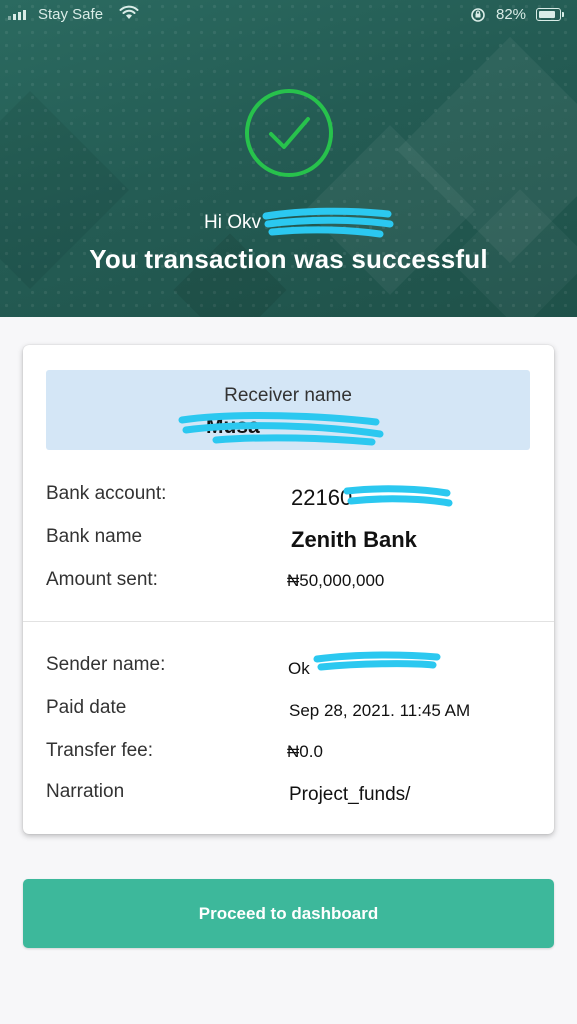  What do you see at coordinates (288, 913) in the screenshot?
I see `proceed-to-dashboard-button: Proceed to dashboard` at bounding box center [288, 913].